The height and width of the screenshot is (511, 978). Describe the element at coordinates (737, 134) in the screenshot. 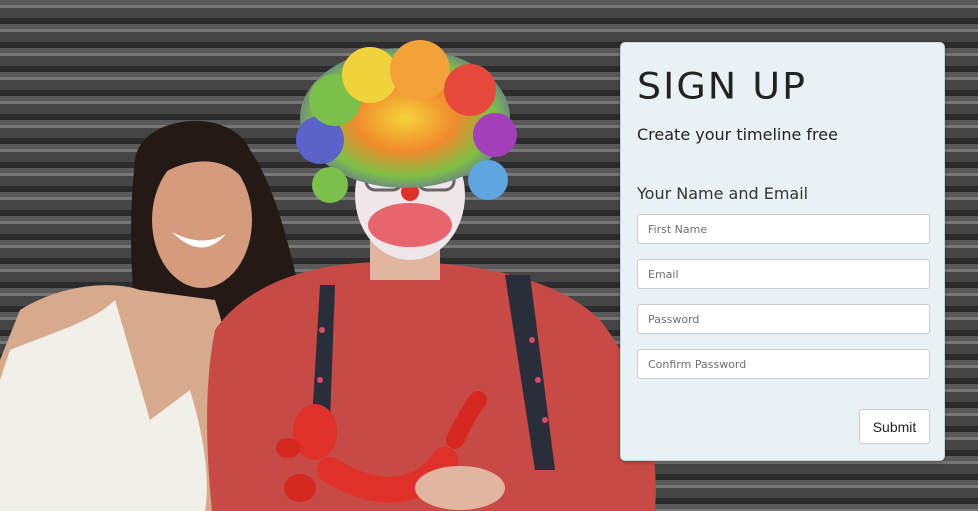

I see `signup-subtitle: Create your timeline free` at that location.